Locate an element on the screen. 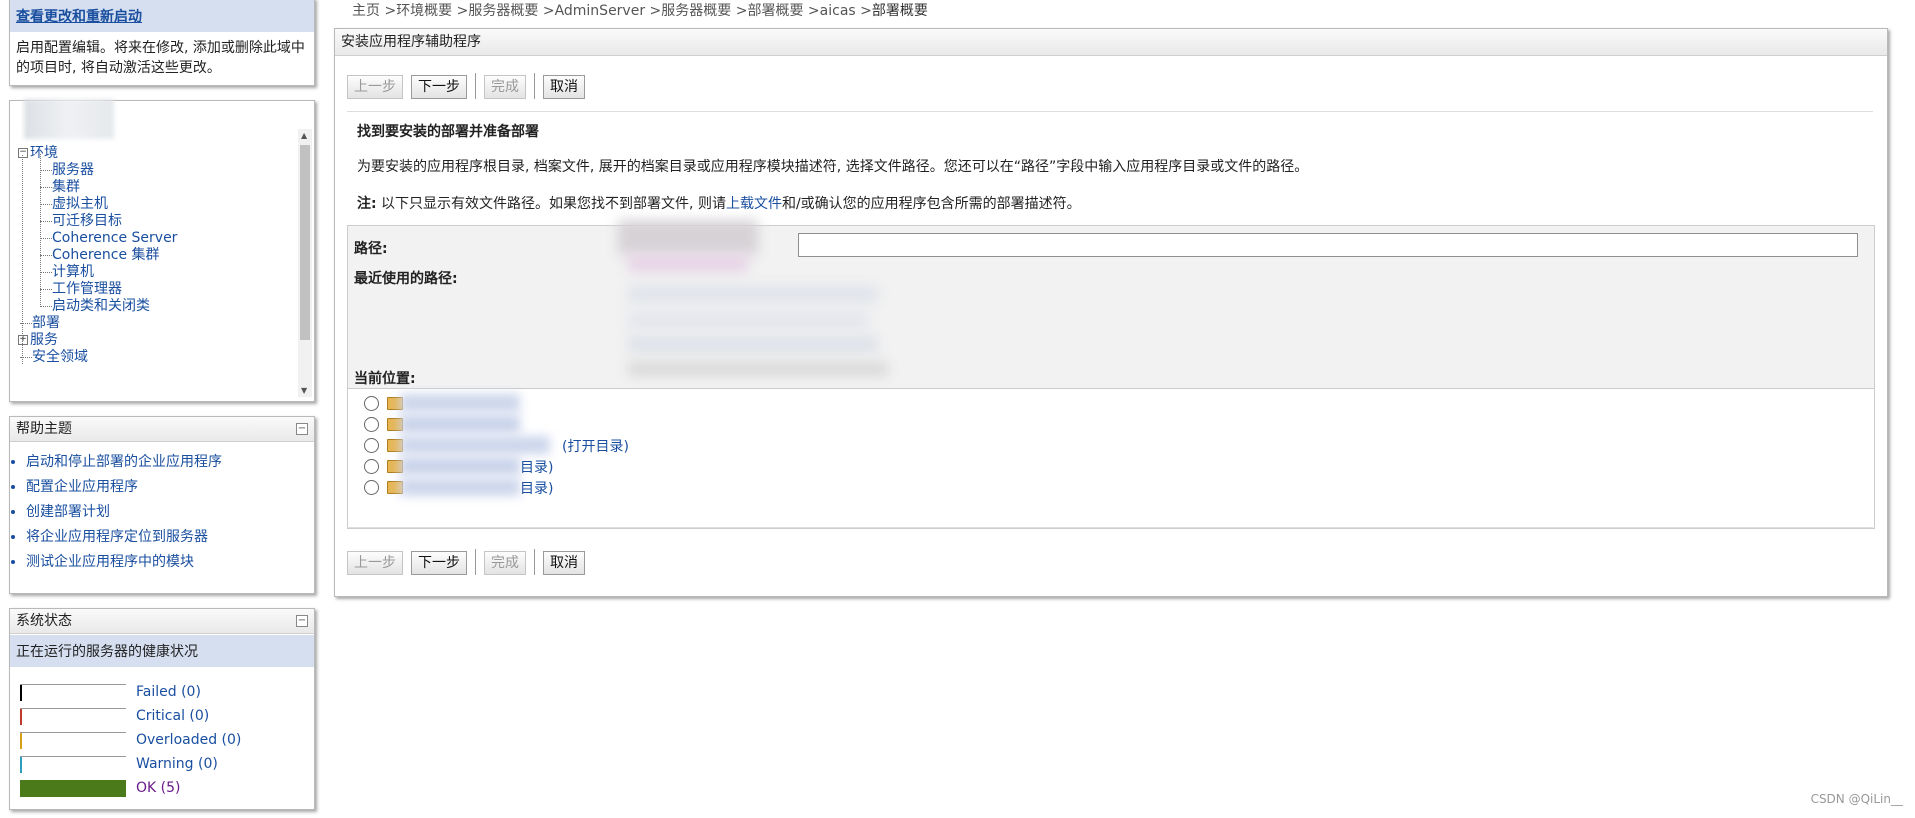  expand-icon: + is located at coordinates (23, 340).